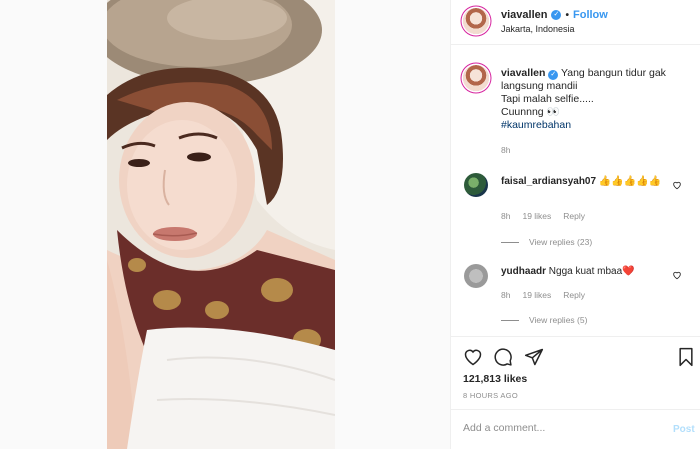 This screenshot has height=449, width=700. I want to click on post-button: Post, so click(684, 429).